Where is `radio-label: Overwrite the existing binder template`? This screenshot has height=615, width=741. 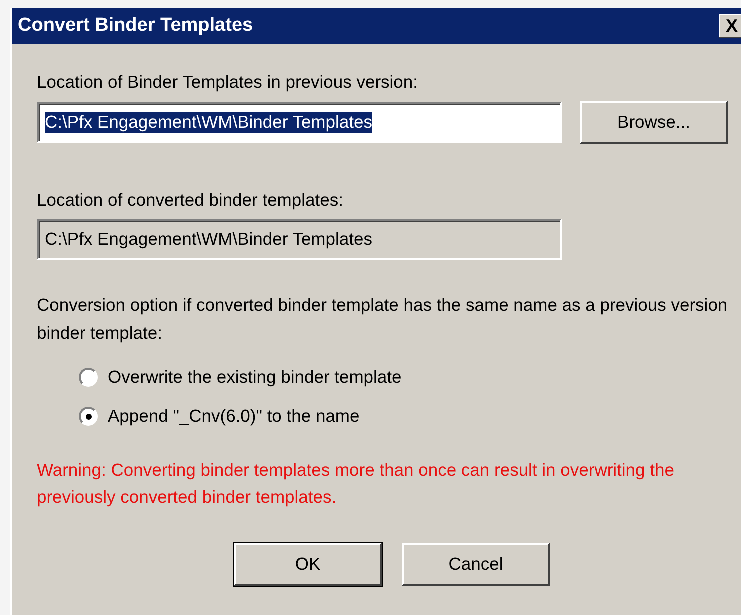
radio-label: Overwrite the existing binder template is located at coordinates (255, 377).